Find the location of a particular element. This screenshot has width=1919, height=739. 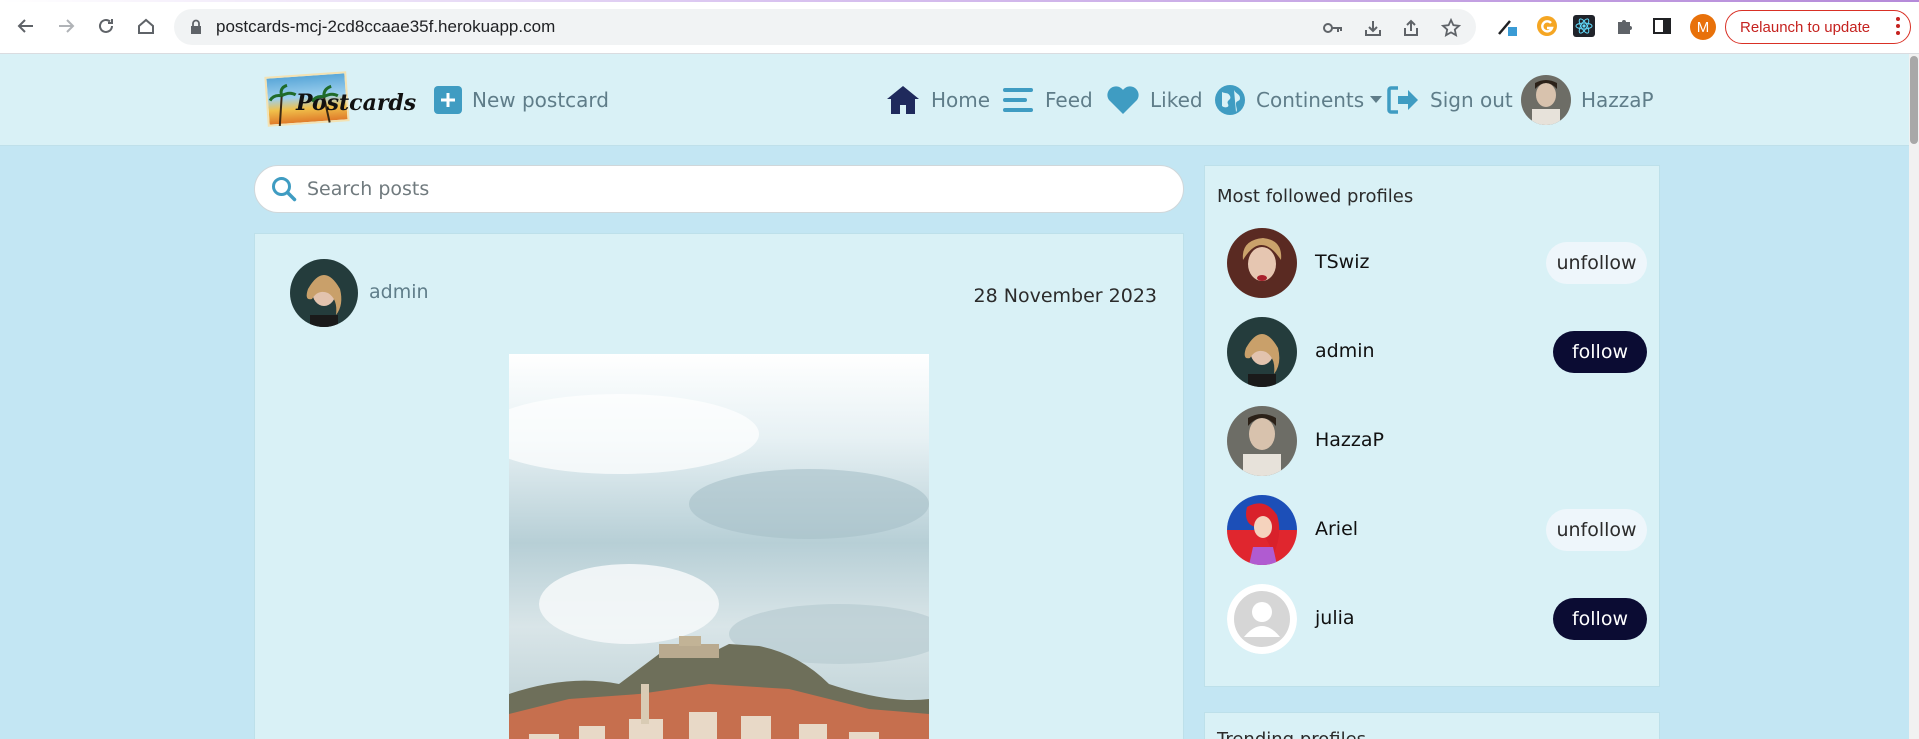

browser-profile-avatar: M is located at coordinates (1703, 27).